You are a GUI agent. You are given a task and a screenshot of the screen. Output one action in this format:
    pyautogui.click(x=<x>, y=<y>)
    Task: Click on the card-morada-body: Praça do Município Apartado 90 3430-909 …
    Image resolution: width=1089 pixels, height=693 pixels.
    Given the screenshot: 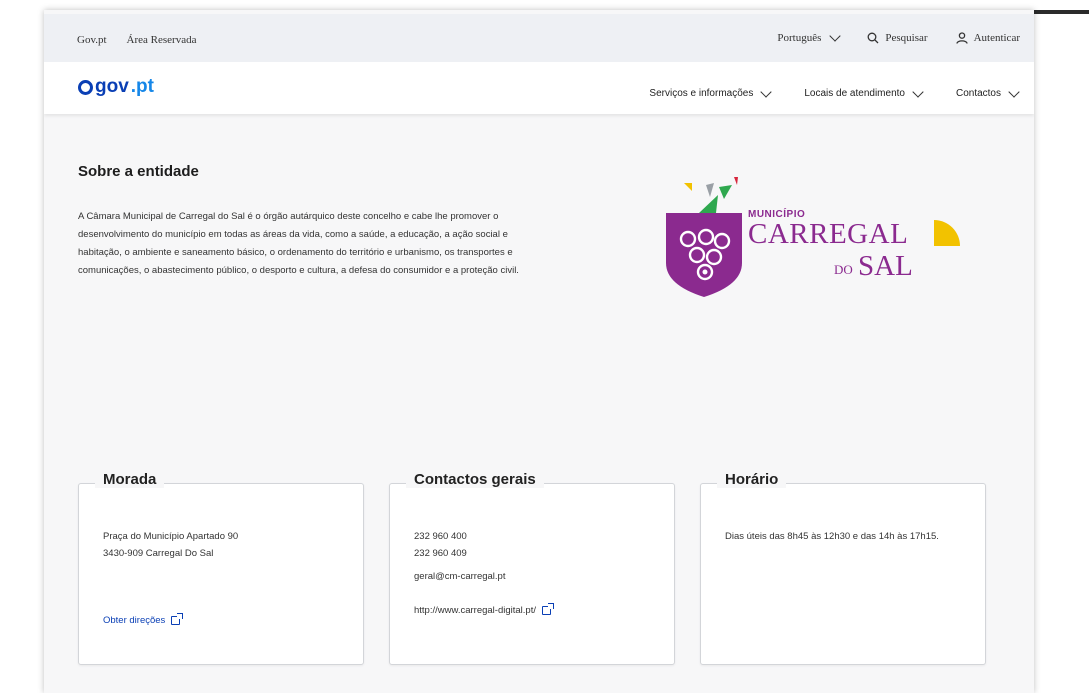 What is the action you would take?
    pyautogui.click(x=223, y=545)
    